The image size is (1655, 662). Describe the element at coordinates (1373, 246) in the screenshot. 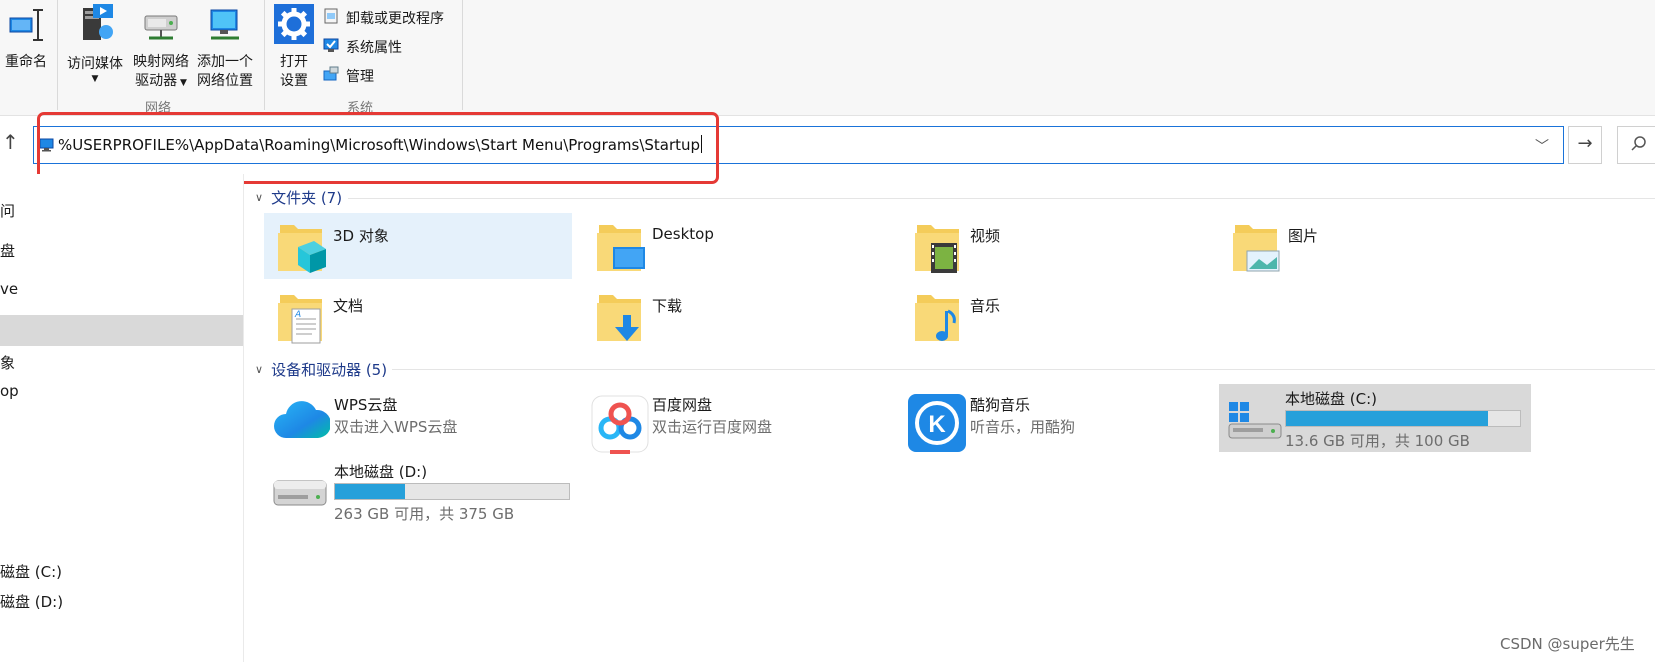

I see `folder-pictures: 图片` at that location.